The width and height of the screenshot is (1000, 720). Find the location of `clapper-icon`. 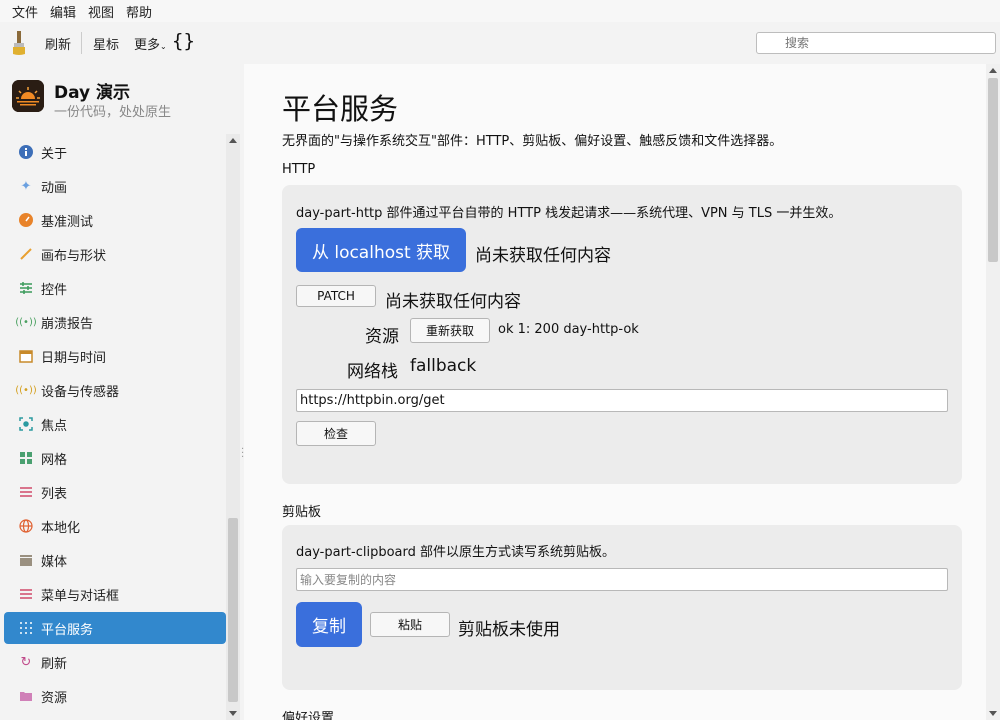

clapper-icon is located at coordinates (26, 560).